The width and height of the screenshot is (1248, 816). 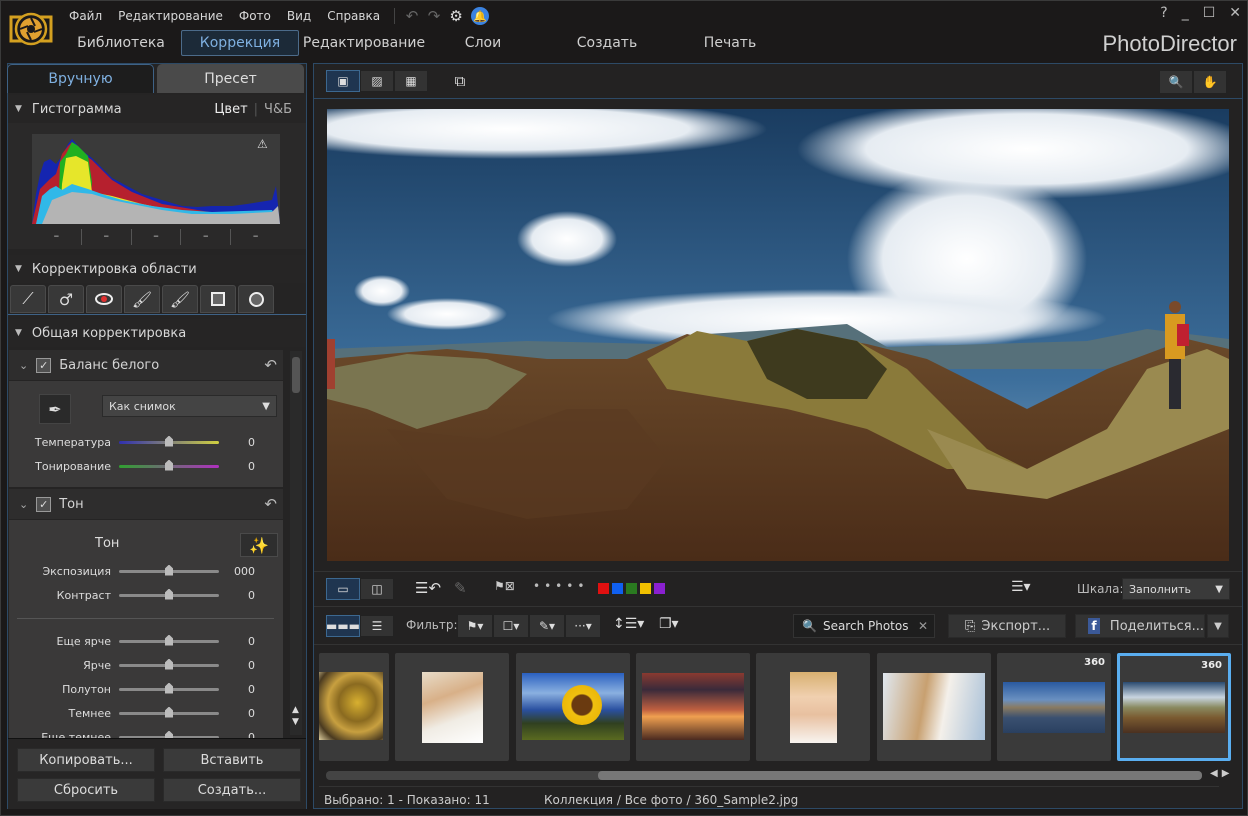 What do you see at coordinates (483, 43) in the screenshot?
I see `tab-layers: Слои` at bounding box center [483, 43].